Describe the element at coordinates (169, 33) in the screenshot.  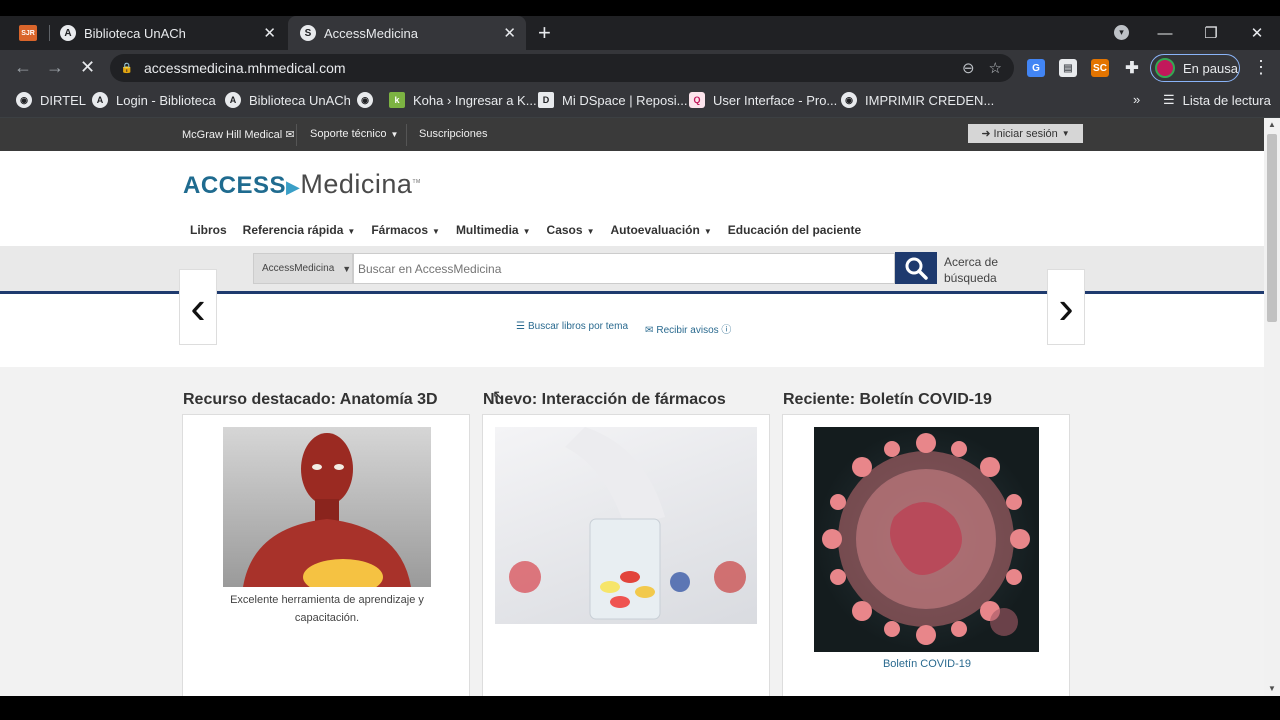
I see `tab-biblioteca: A Biblioteca UnACh ✕` at that location.